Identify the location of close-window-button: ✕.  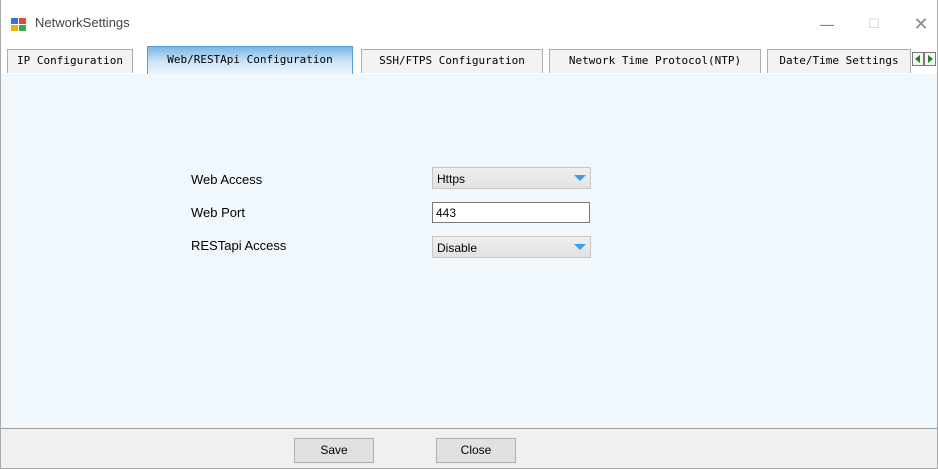
(921, 25).